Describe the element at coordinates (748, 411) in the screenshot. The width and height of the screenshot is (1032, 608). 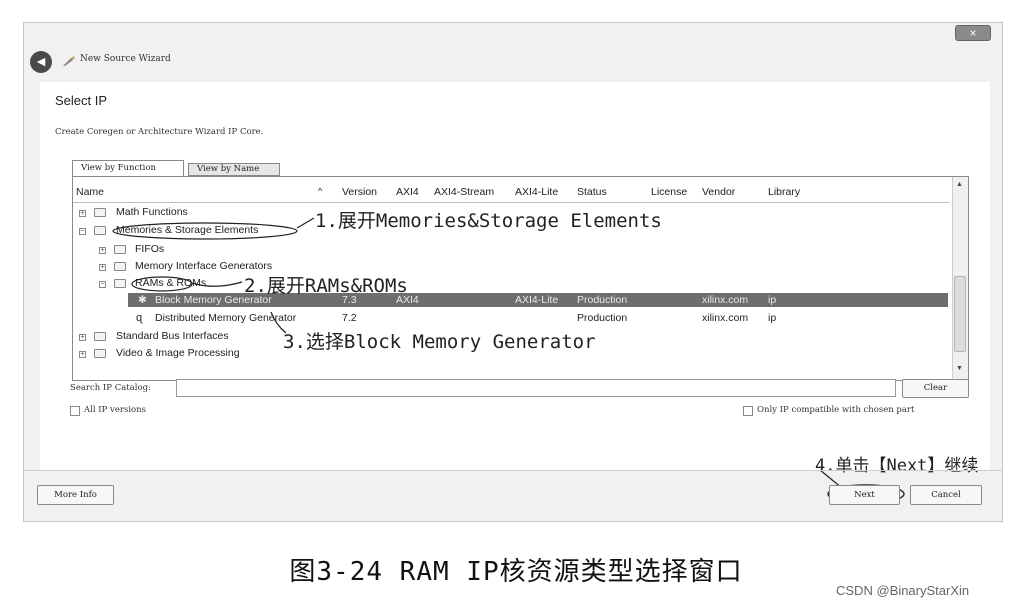
I see `compatible-only-checkbox` at that location.